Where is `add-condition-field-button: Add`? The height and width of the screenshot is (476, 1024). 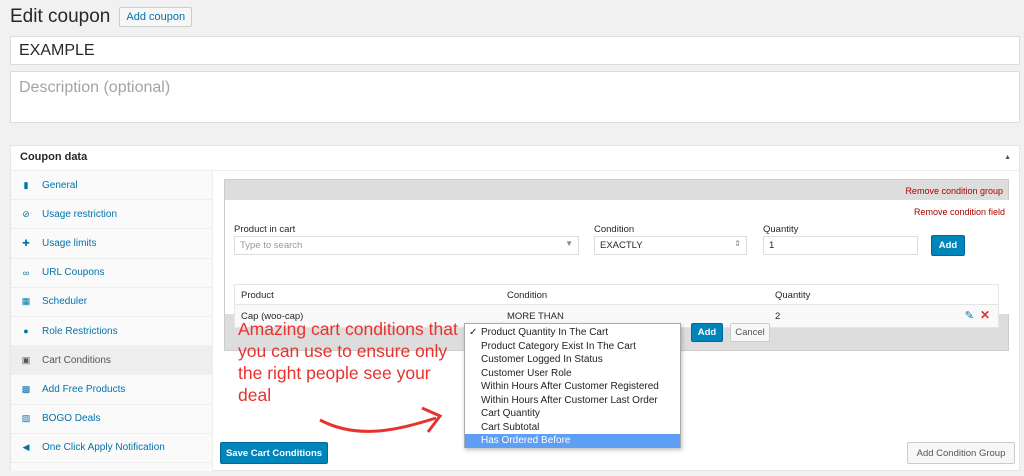 add-condition-field-button: Add is located at coordinates (707, 332).